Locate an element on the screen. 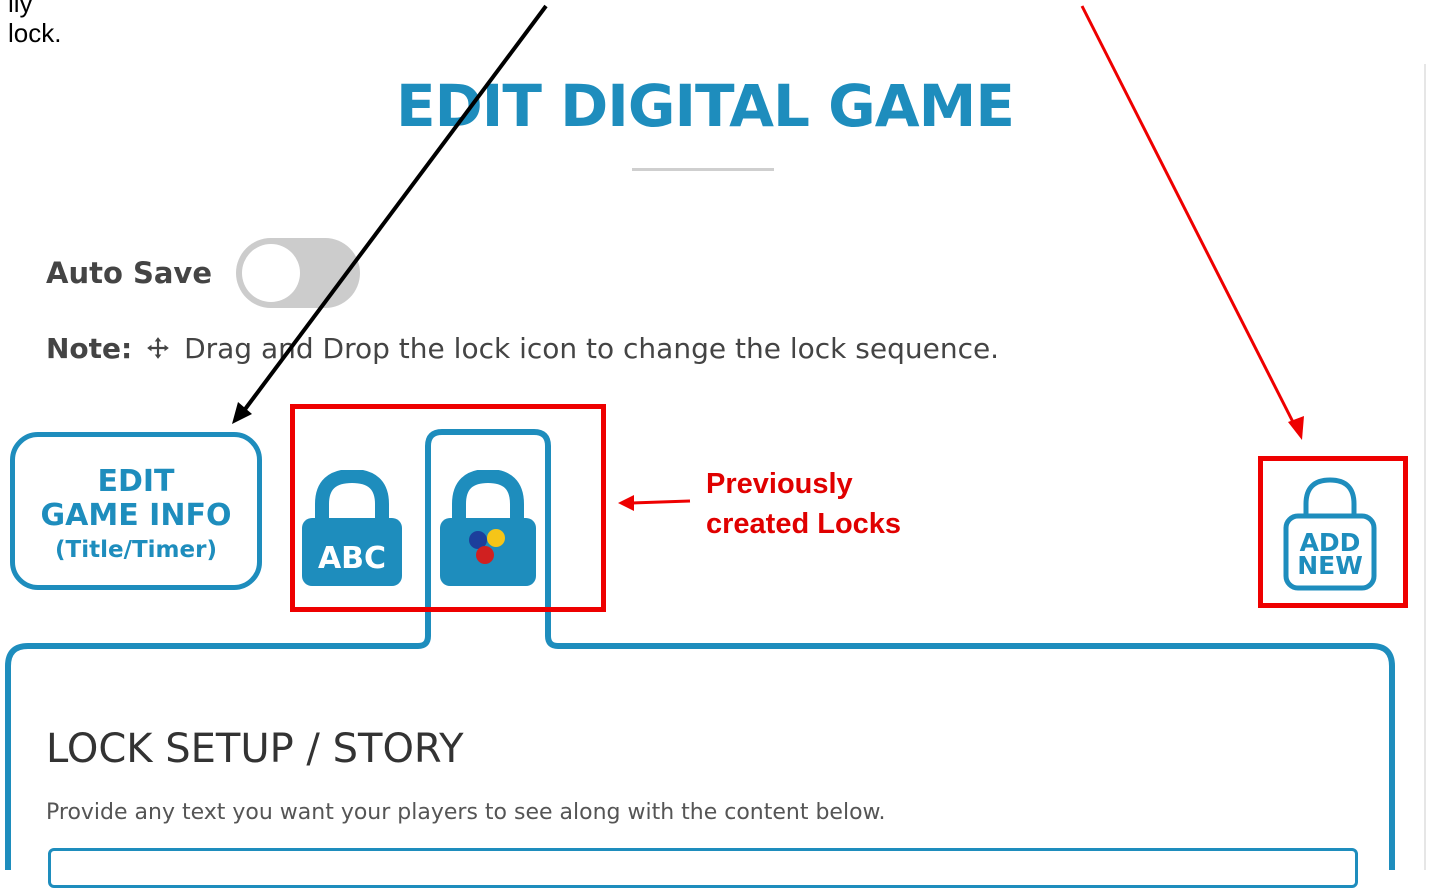 The image size is (1432, 888). color-dot-red is located at coordinates (485, 555).